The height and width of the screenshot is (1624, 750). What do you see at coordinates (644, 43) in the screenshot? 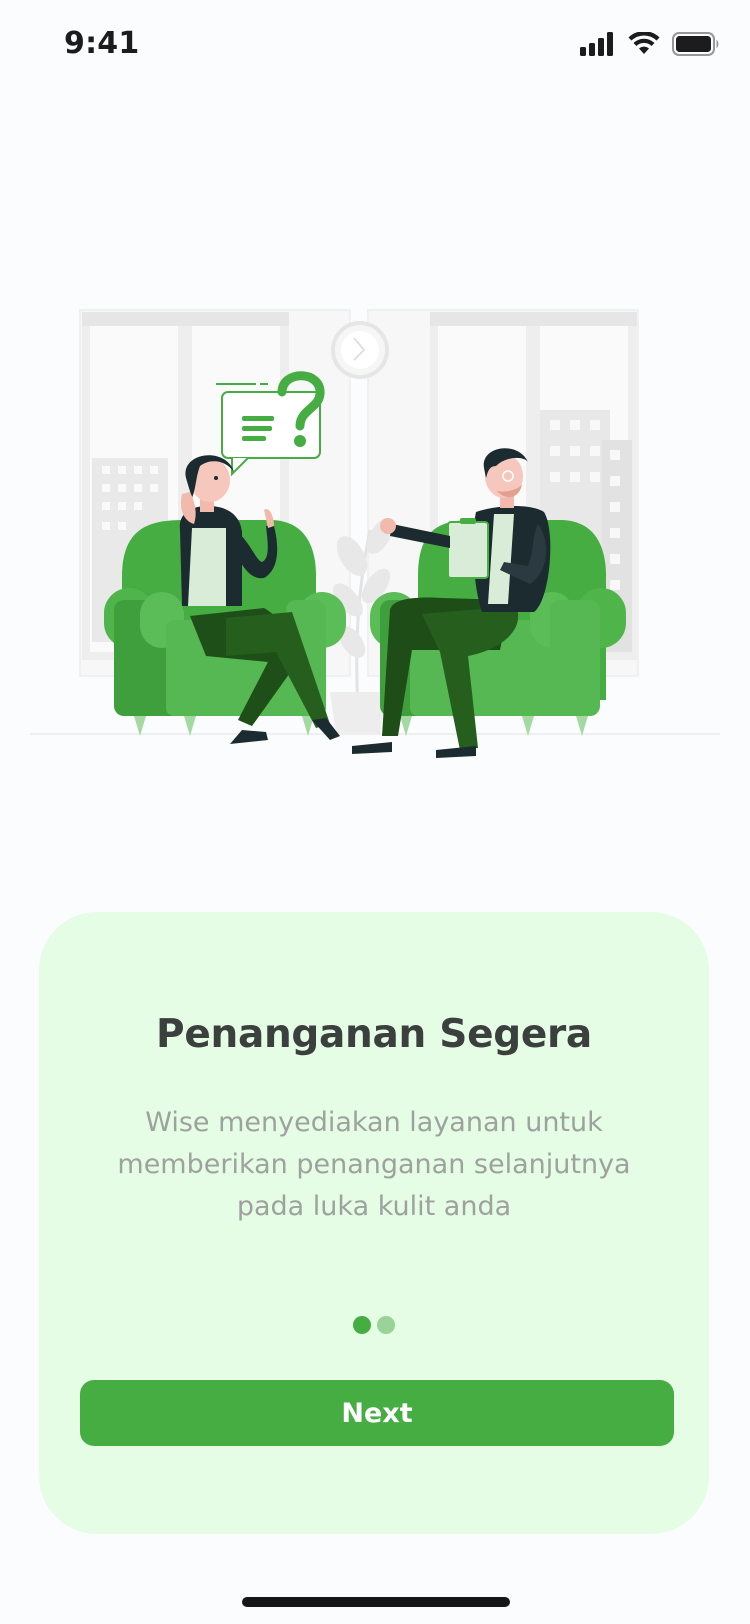
I see `wifi-icon` at bounding box center [644, 43].